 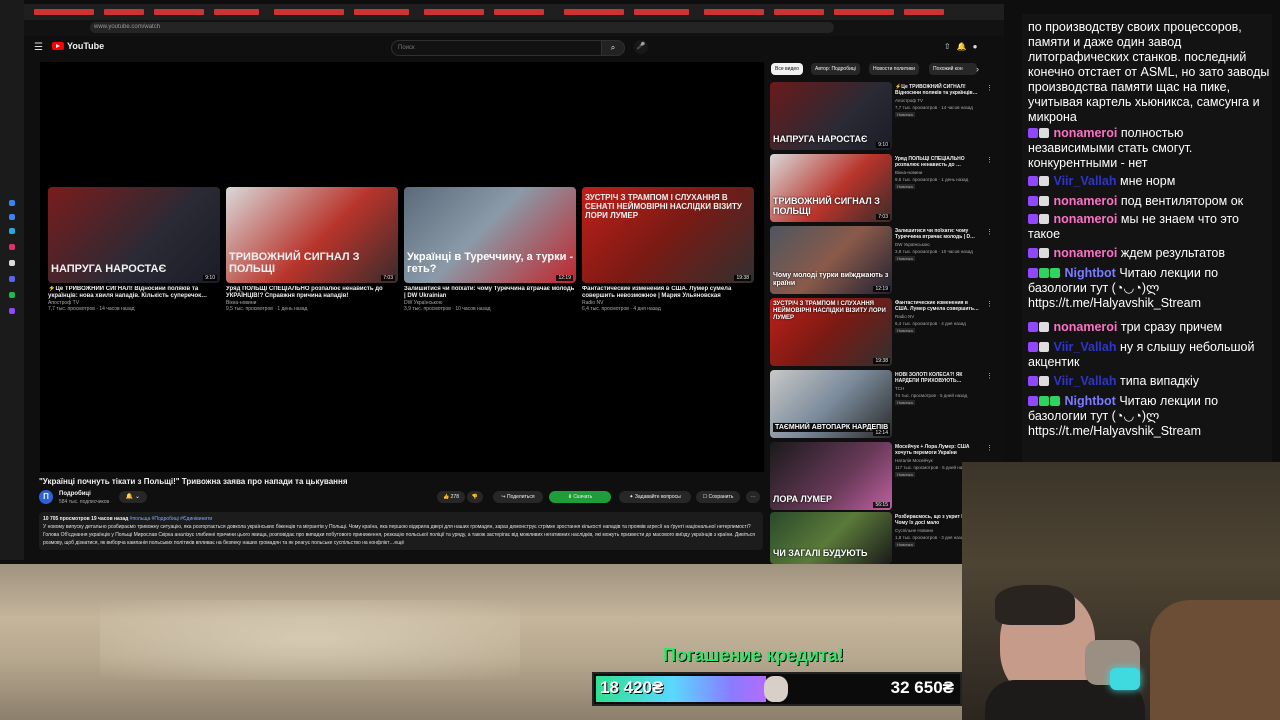 What do you see at coordinates (1159, 381) in the screenshot?
I see `chat-text: типа випадкiу` at bounding box center [1159, 381].